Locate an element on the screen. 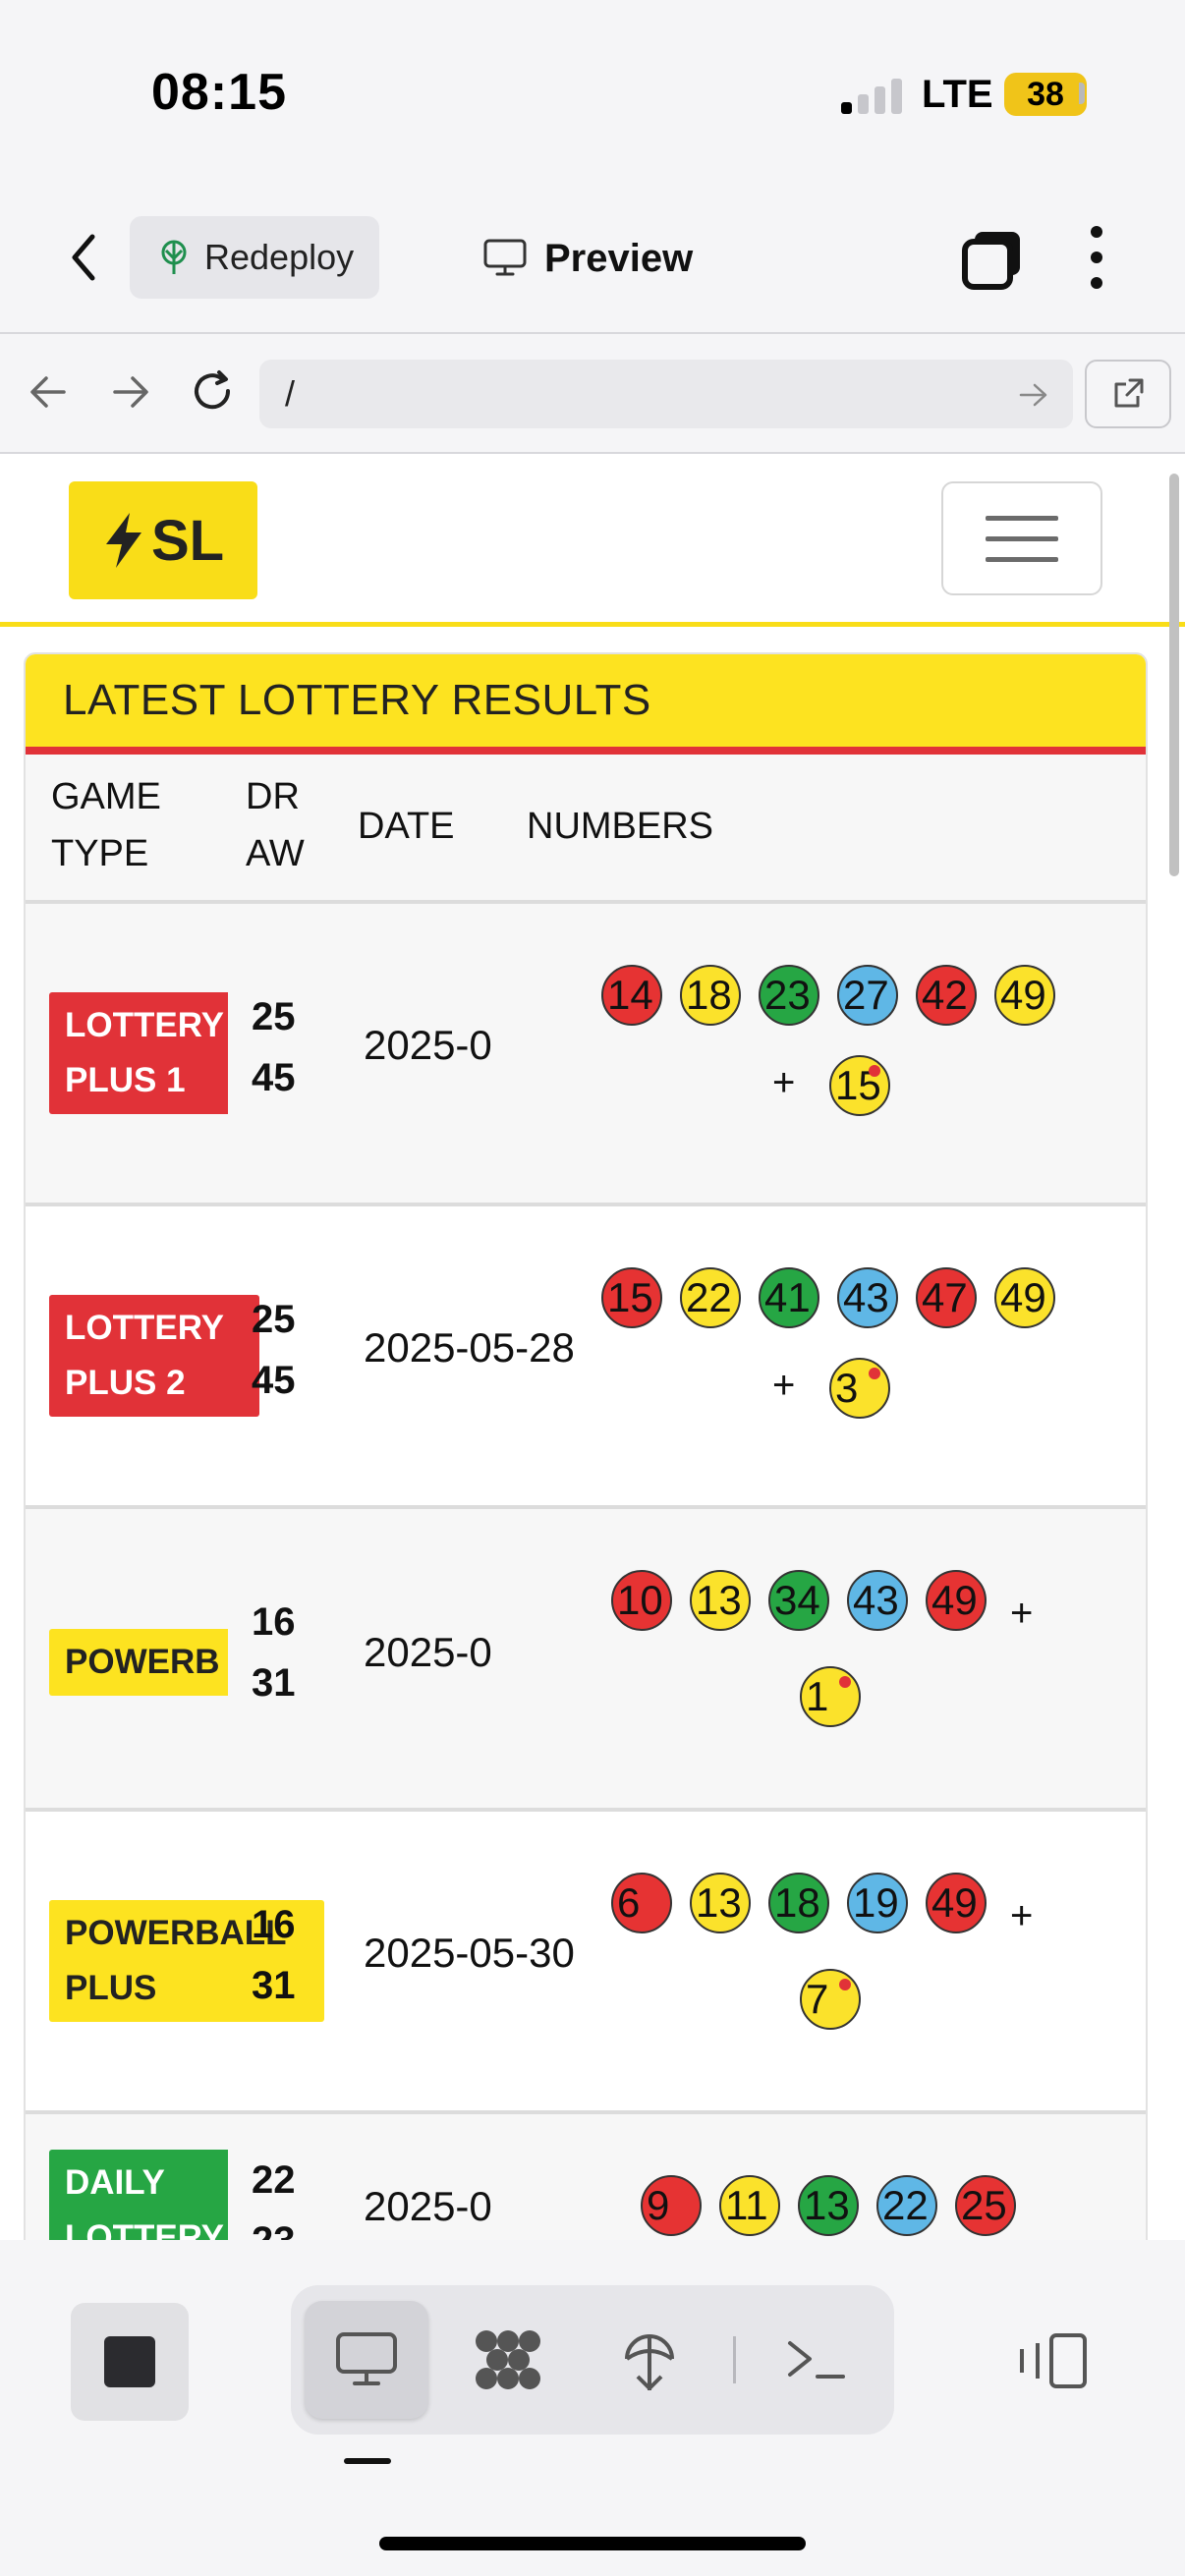  lottery-ball: 47 is located at coordinates (947, 1297).